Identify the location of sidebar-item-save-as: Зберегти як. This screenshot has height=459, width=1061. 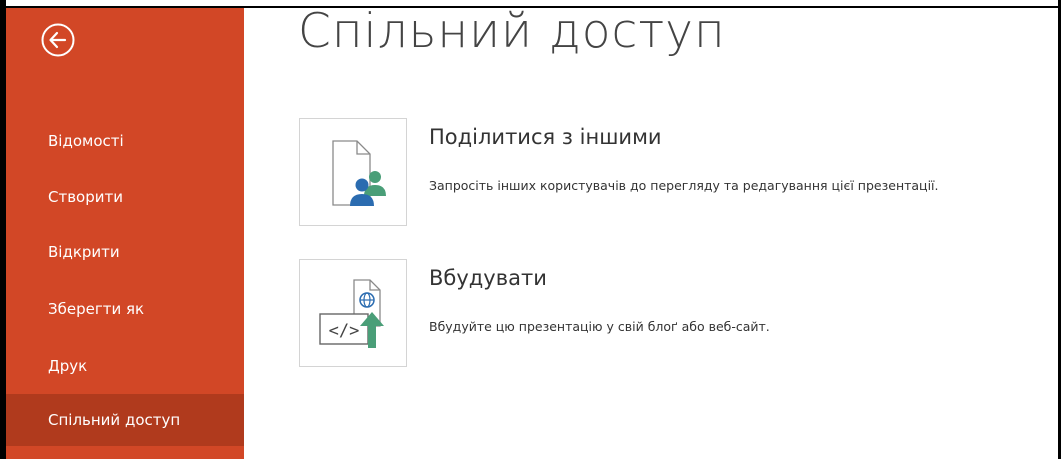
(125, 309).